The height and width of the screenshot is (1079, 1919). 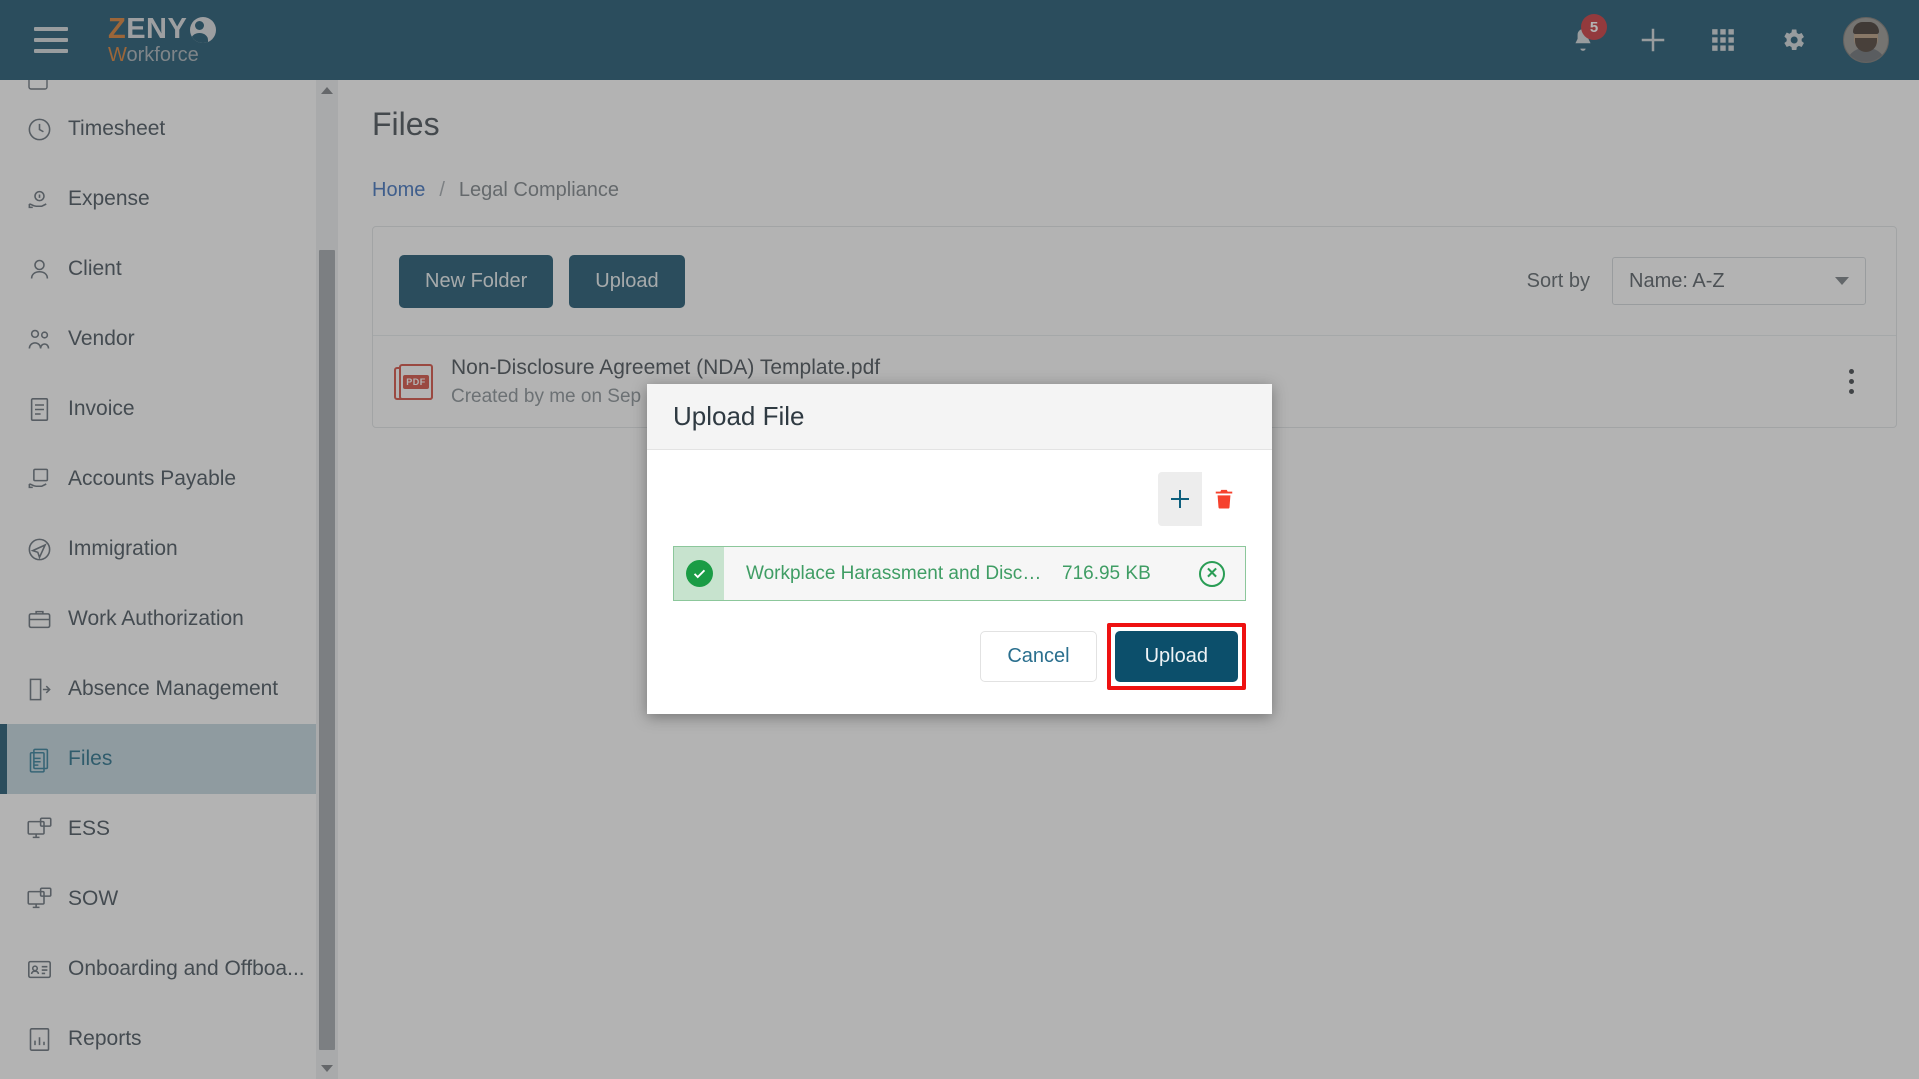 What do you see at coordinates (959, 657) in the screenshot?
I see `dialog-footer: Cancel Upload` at bounding box center [959, 657].